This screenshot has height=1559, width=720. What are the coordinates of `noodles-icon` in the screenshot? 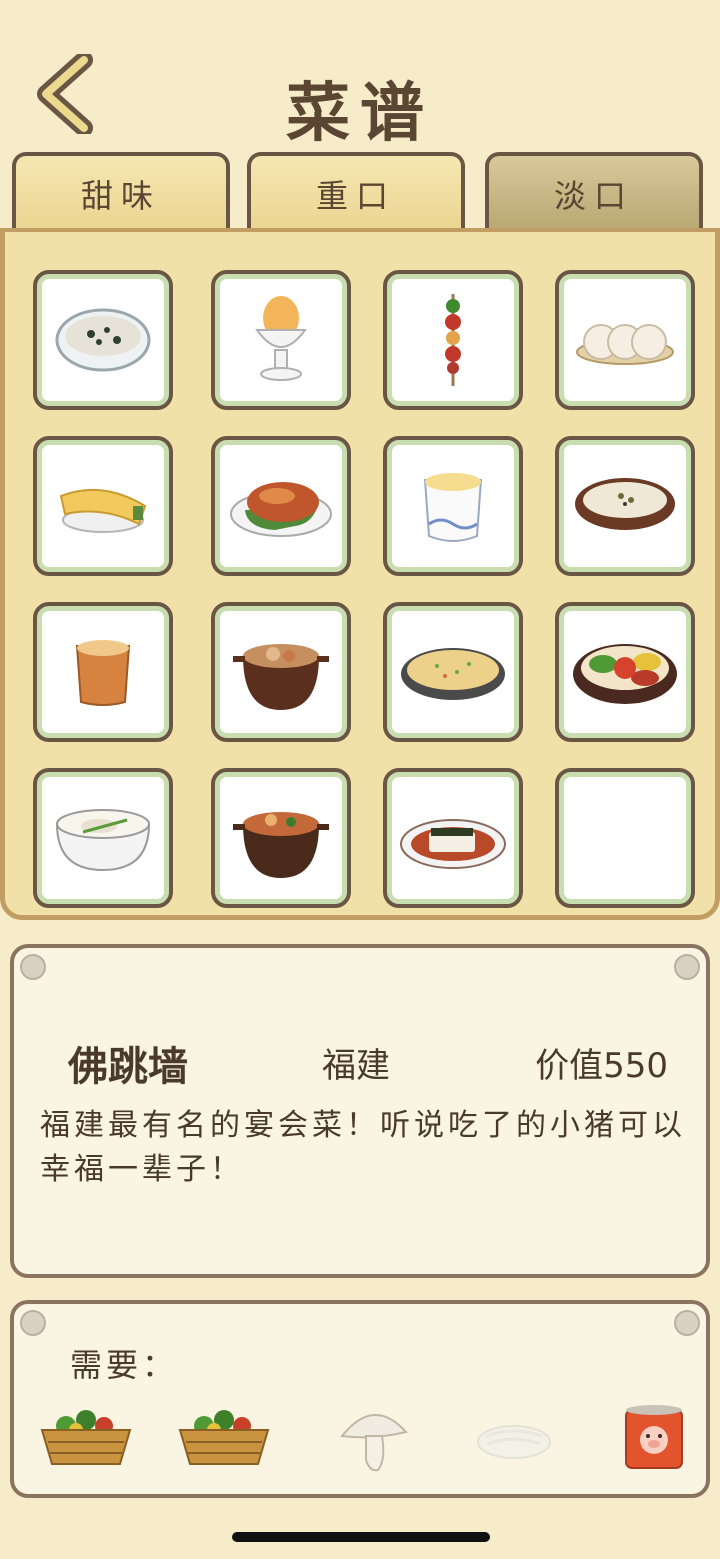 It's located at (514, 1442).